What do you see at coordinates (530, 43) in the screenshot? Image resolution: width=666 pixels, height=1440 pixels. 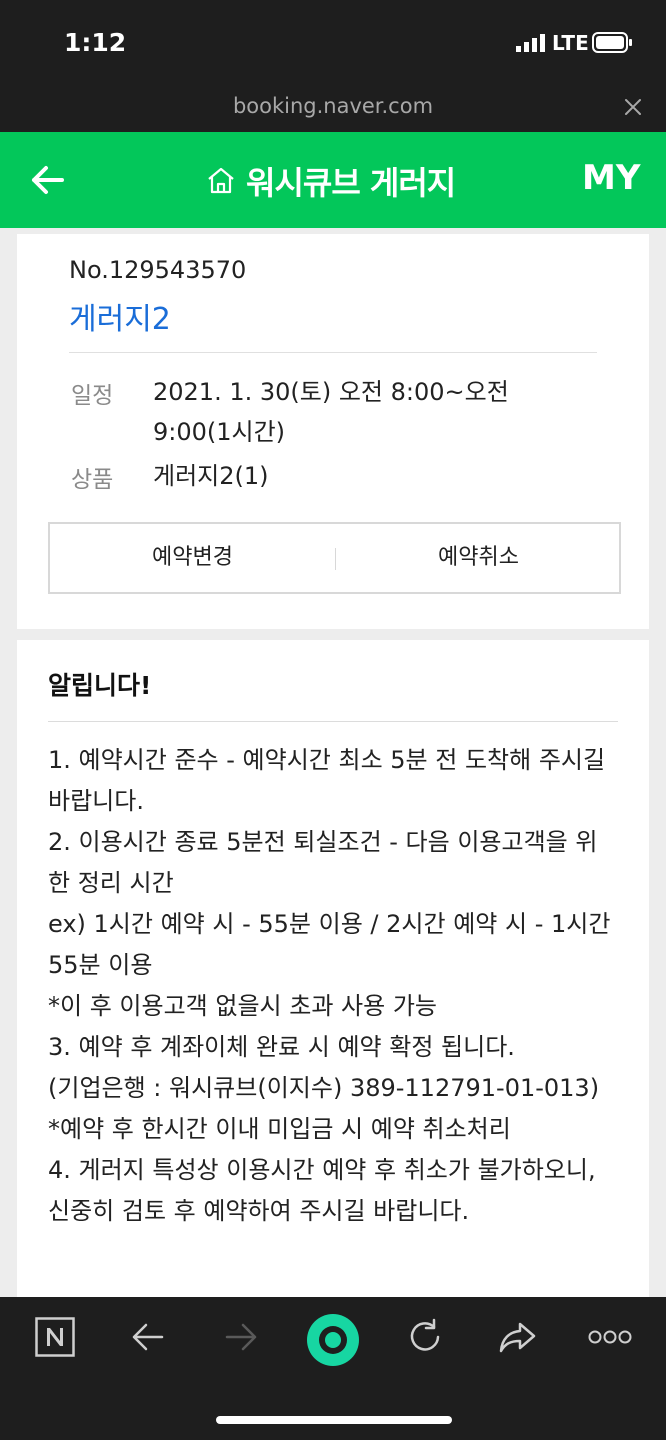 I see `signal-icon` at bounding box center [530, 43].